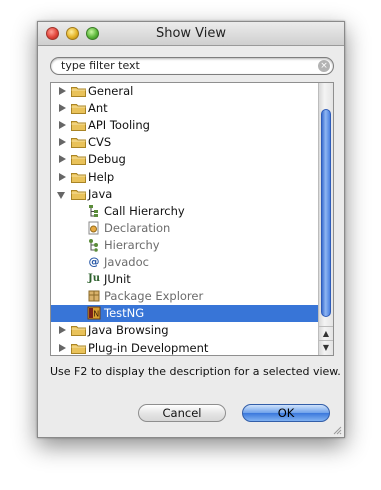 The image size is (381, 490). Describe the element at coordinates (98, 108) in the screenshot. I see `tree-item-label: Ant` at that location.